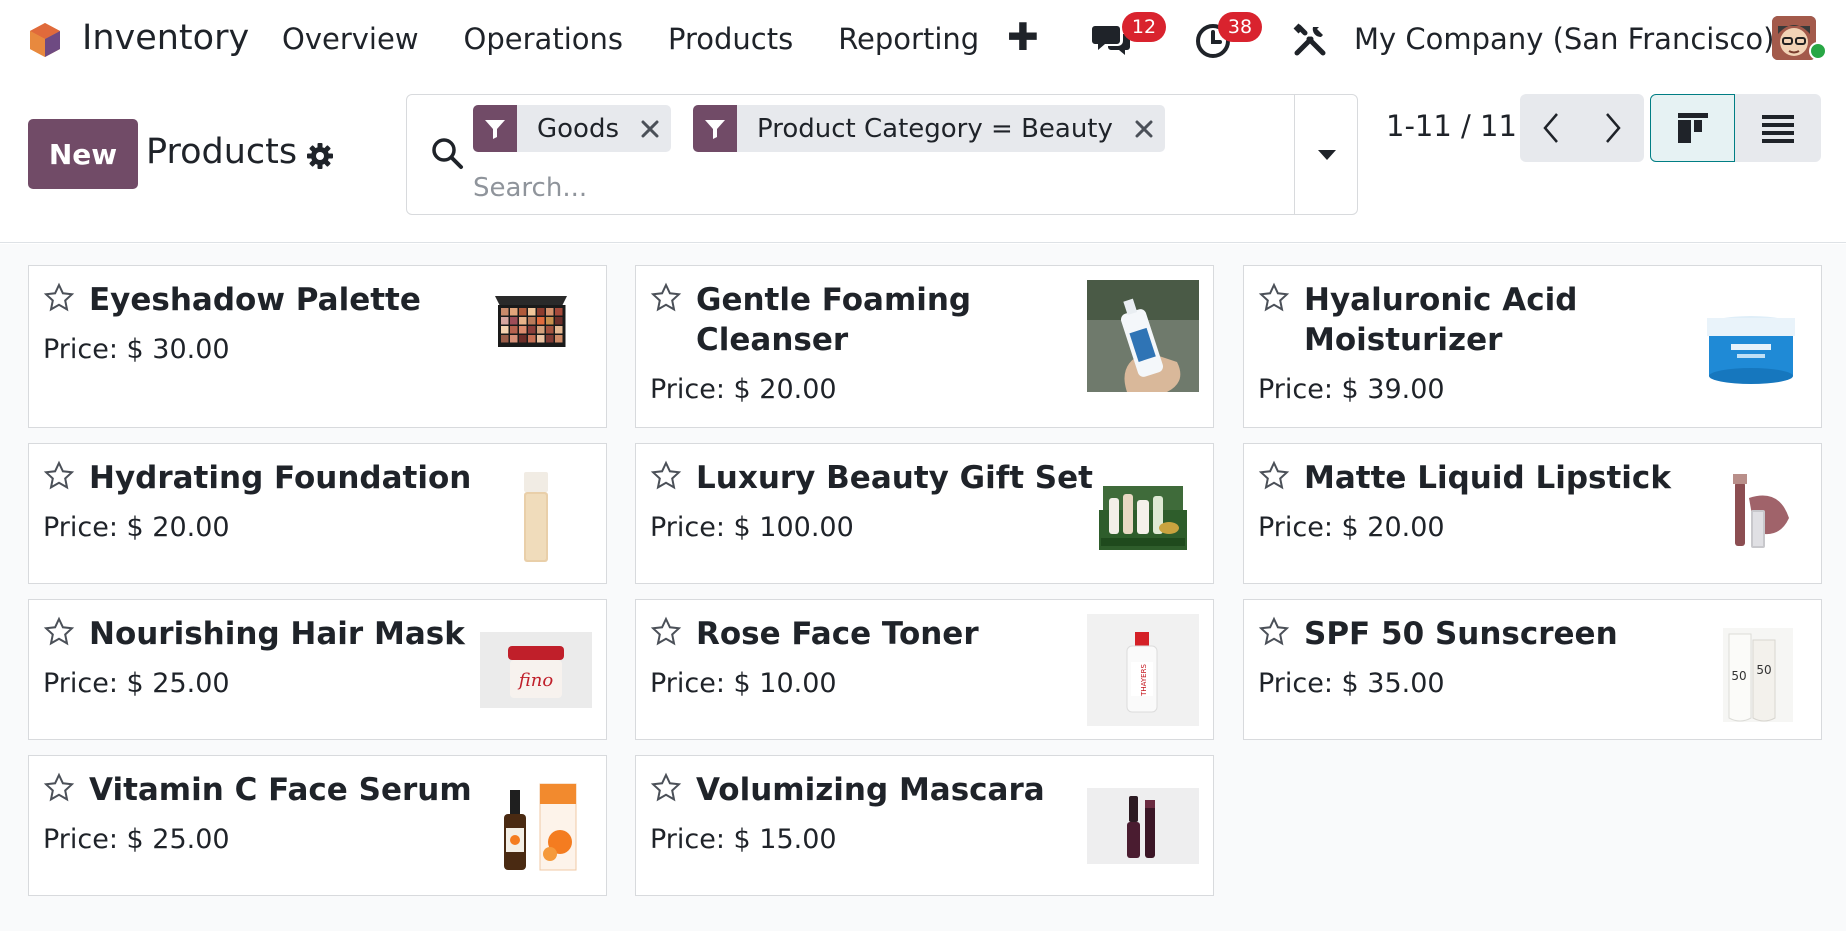 The image size is (1846, 931). I want to click on product-card: Rose Face Toner Price: $ 10.00 THAYERS, so click(924, 669).